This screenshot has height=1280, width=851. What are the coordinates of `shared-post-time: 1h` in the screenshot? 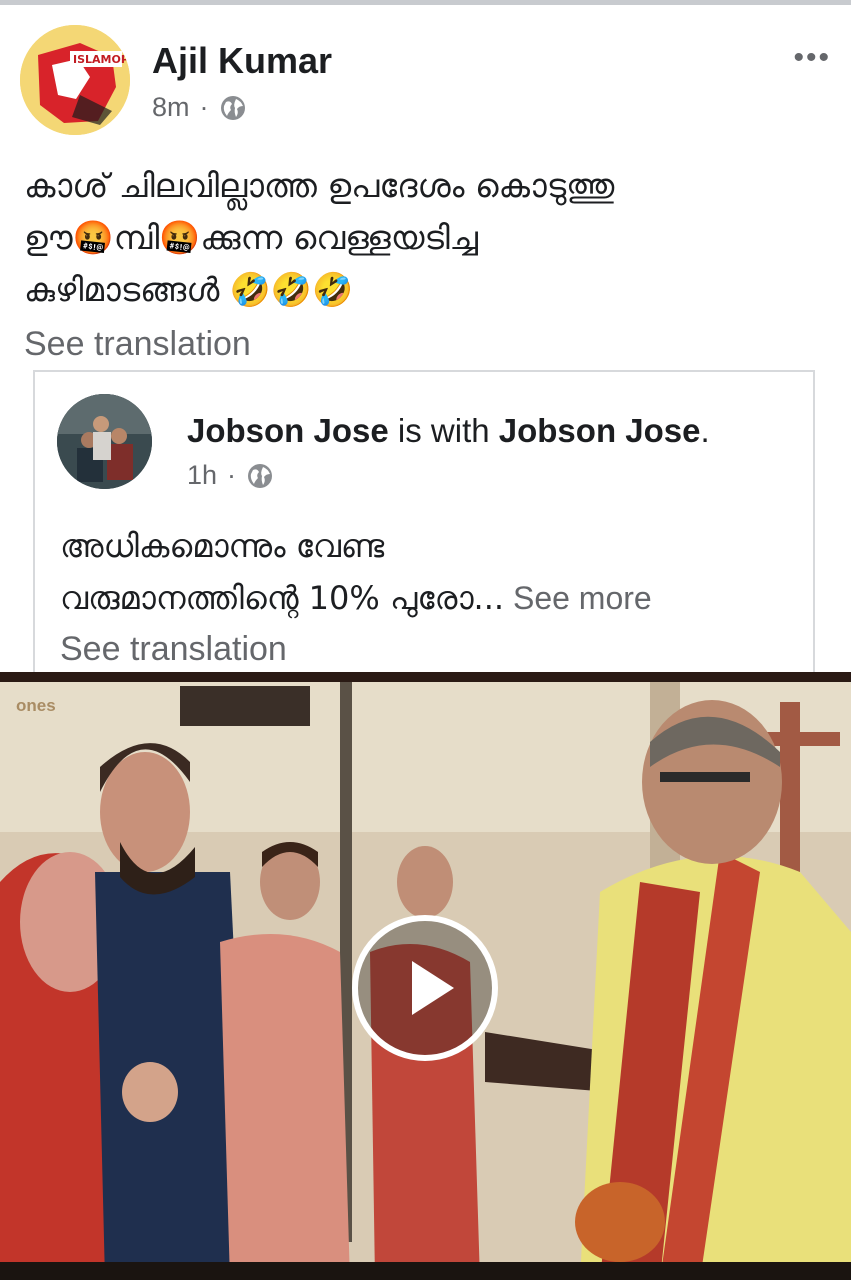 It's located at (202, 475).